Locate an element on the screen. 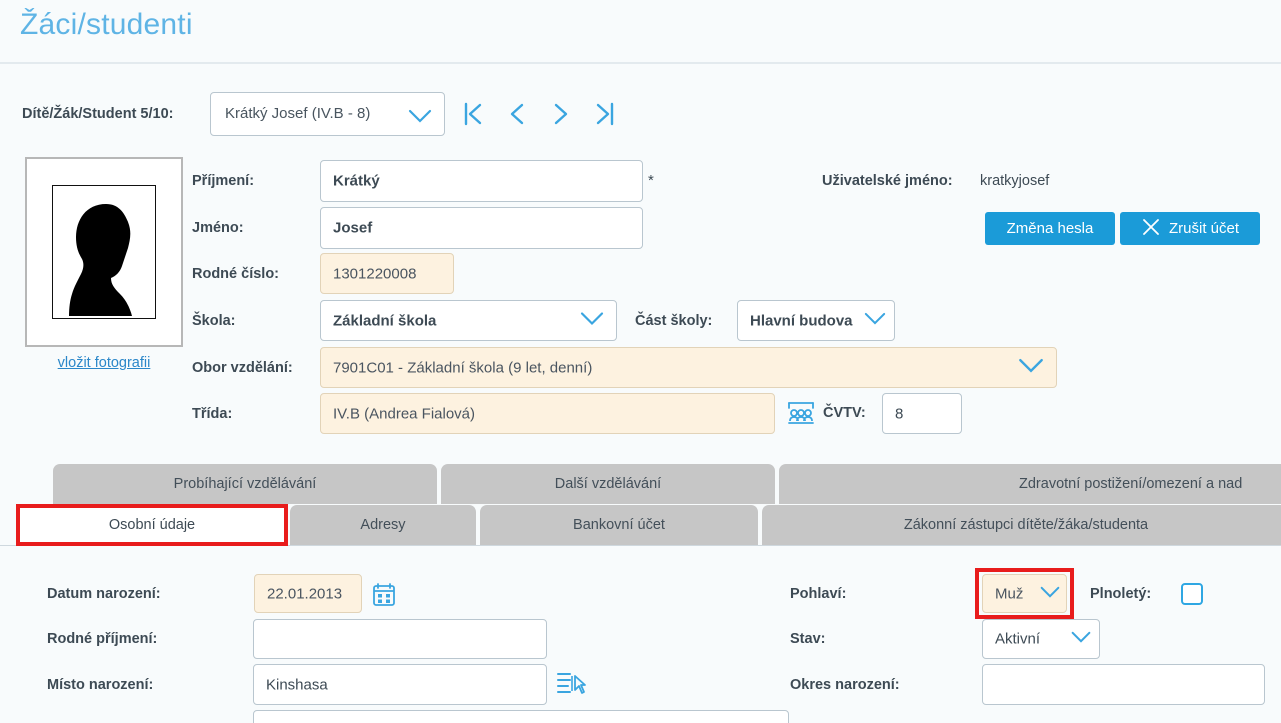 The width and height of the screenshot is (1281, 723). school-part-select: Hlavní budova is located at coordinates (816, 320).